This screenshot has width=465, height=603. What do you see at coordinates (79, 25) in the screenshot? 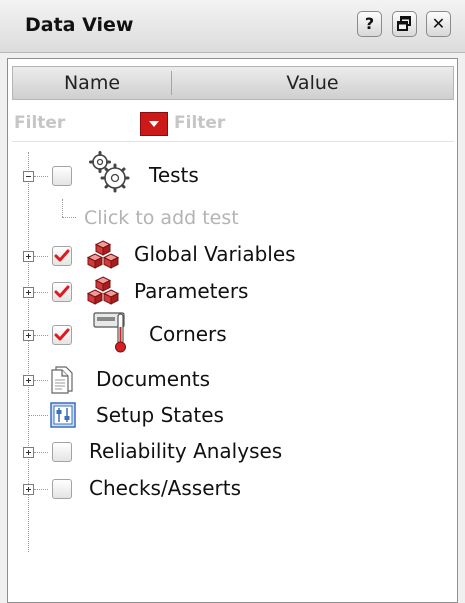
I see `window-title: Data View` at bounding box center [79, 25].